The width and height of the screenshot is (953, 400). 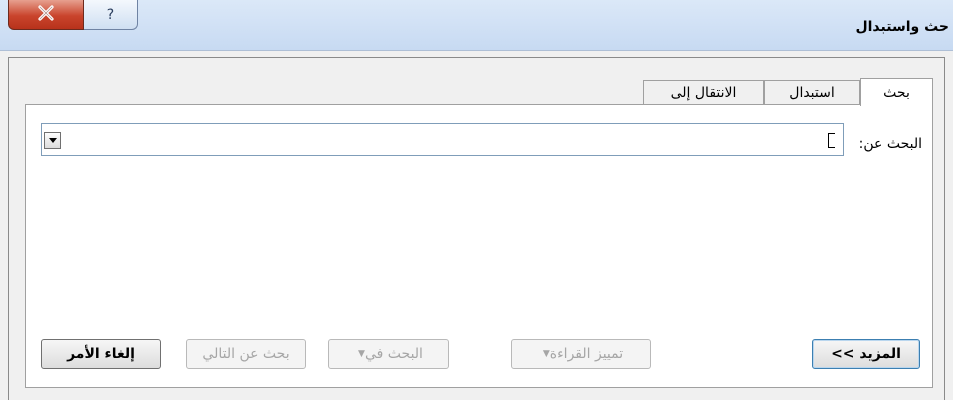 I want to click on find-history-dropdown-button, so click(x=52, y=140).